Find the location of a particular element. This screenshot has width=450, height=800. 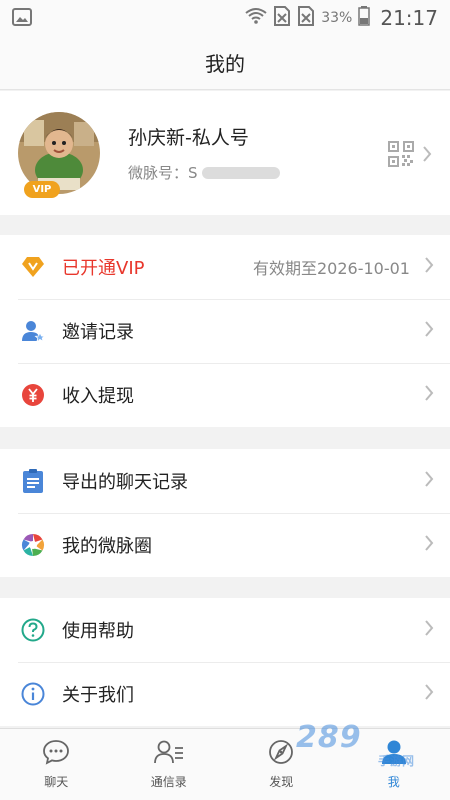

profile-id-label: 微脉号： is located at coordinates (158, 173).